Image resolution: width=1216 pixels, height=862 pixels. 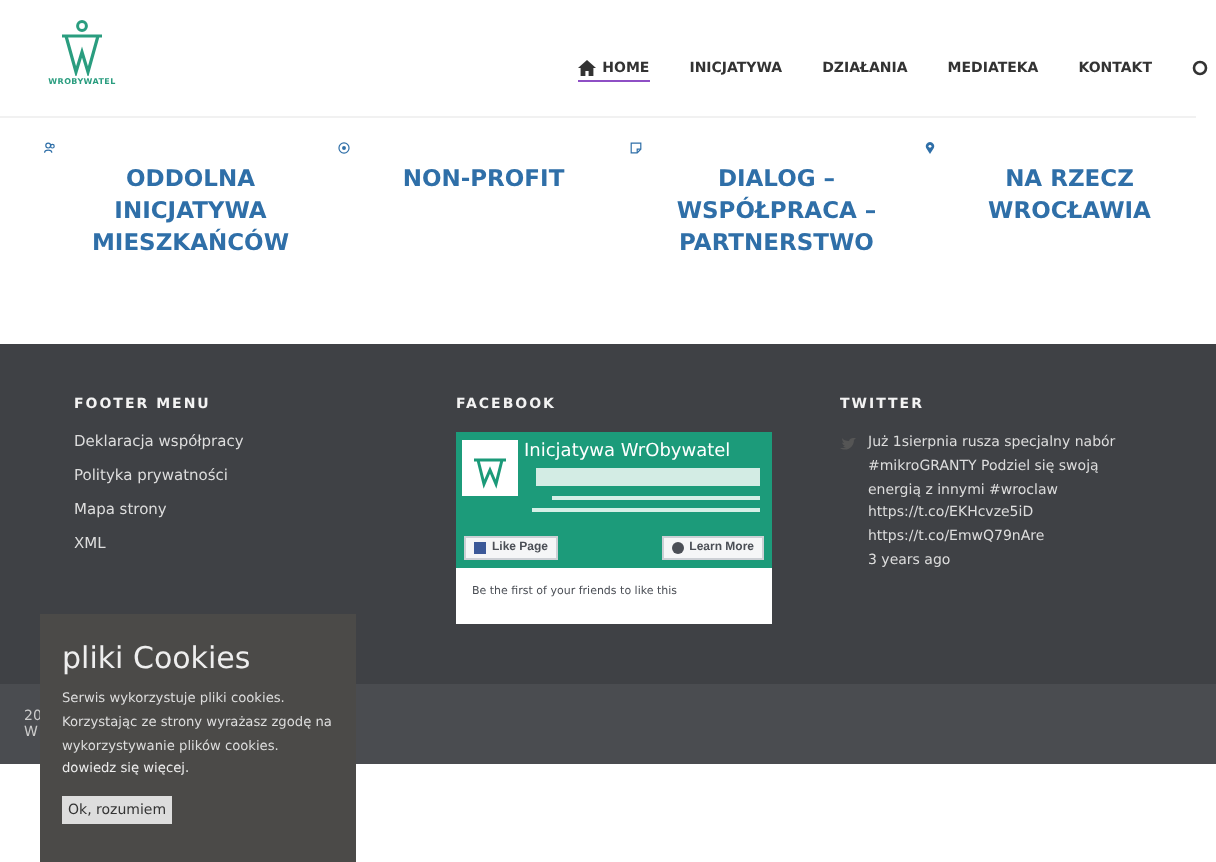 What do you see at coordinates (483, 178) in the screenshot?
I see `feature-title: NON-PROFIT` at bounding box center [483, 178].